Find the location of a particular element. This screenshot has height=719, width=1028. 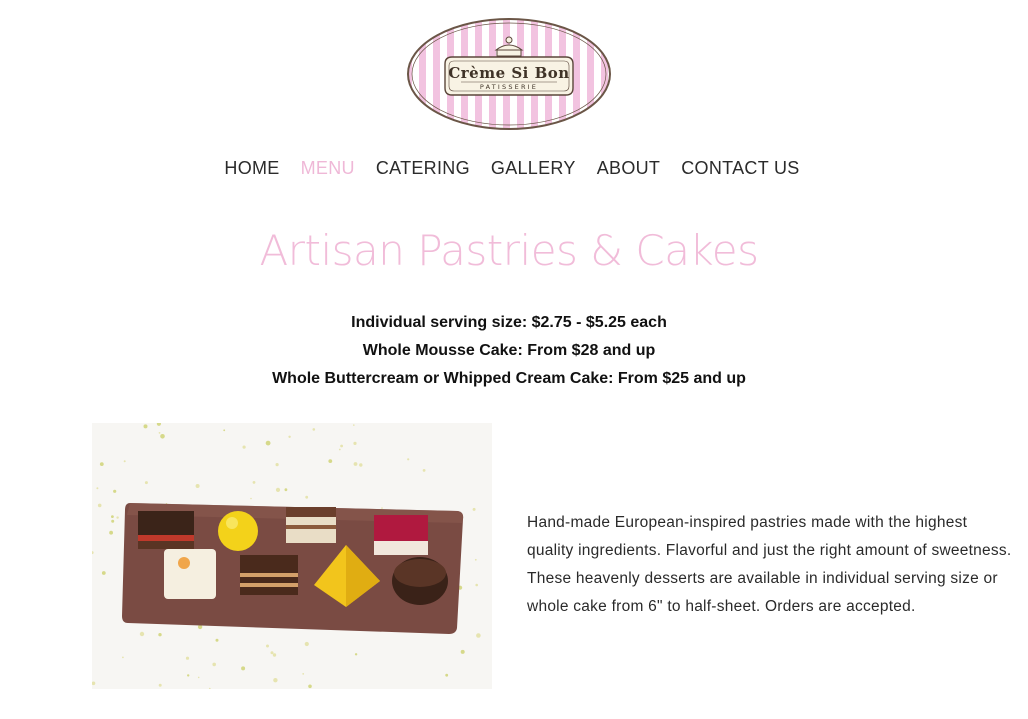

nav-gallery: GALLERY is located at coordinates (533, 168).